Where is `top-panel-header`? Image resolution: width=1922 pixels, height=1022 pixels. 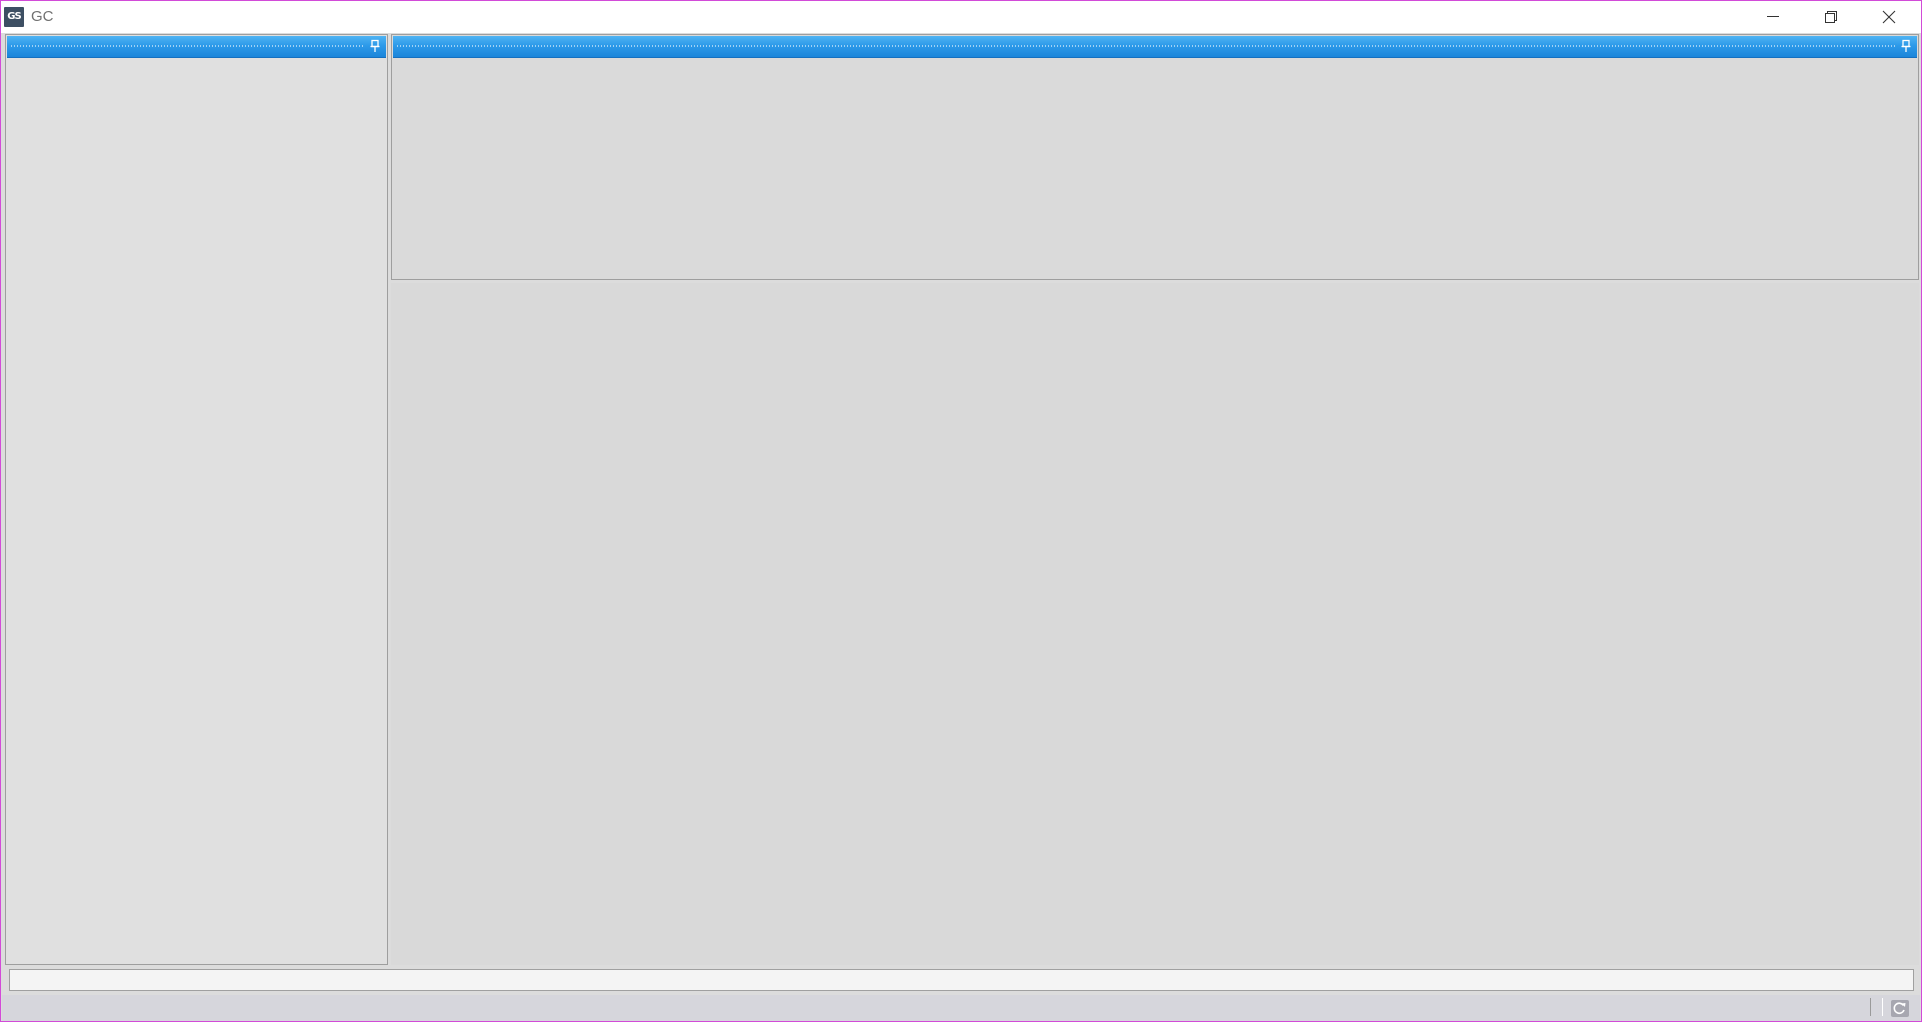 top-panel-header is located at coordinates (1155, 47).